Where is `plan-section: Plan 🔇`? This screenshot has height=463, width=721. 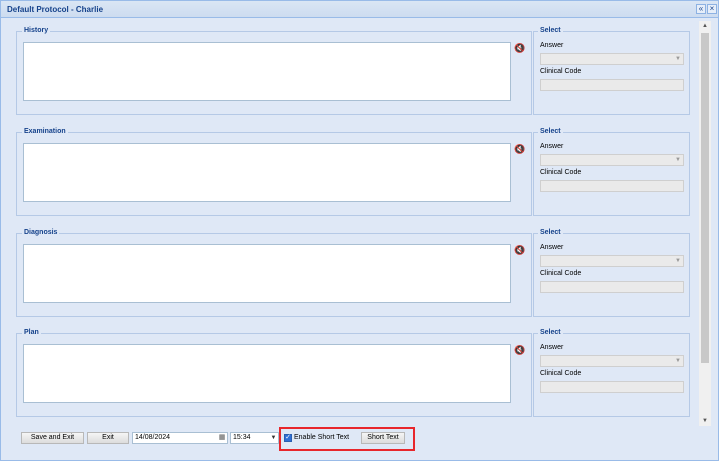 plan-section: Plan 🔇 is located at coordinates (274, 373).